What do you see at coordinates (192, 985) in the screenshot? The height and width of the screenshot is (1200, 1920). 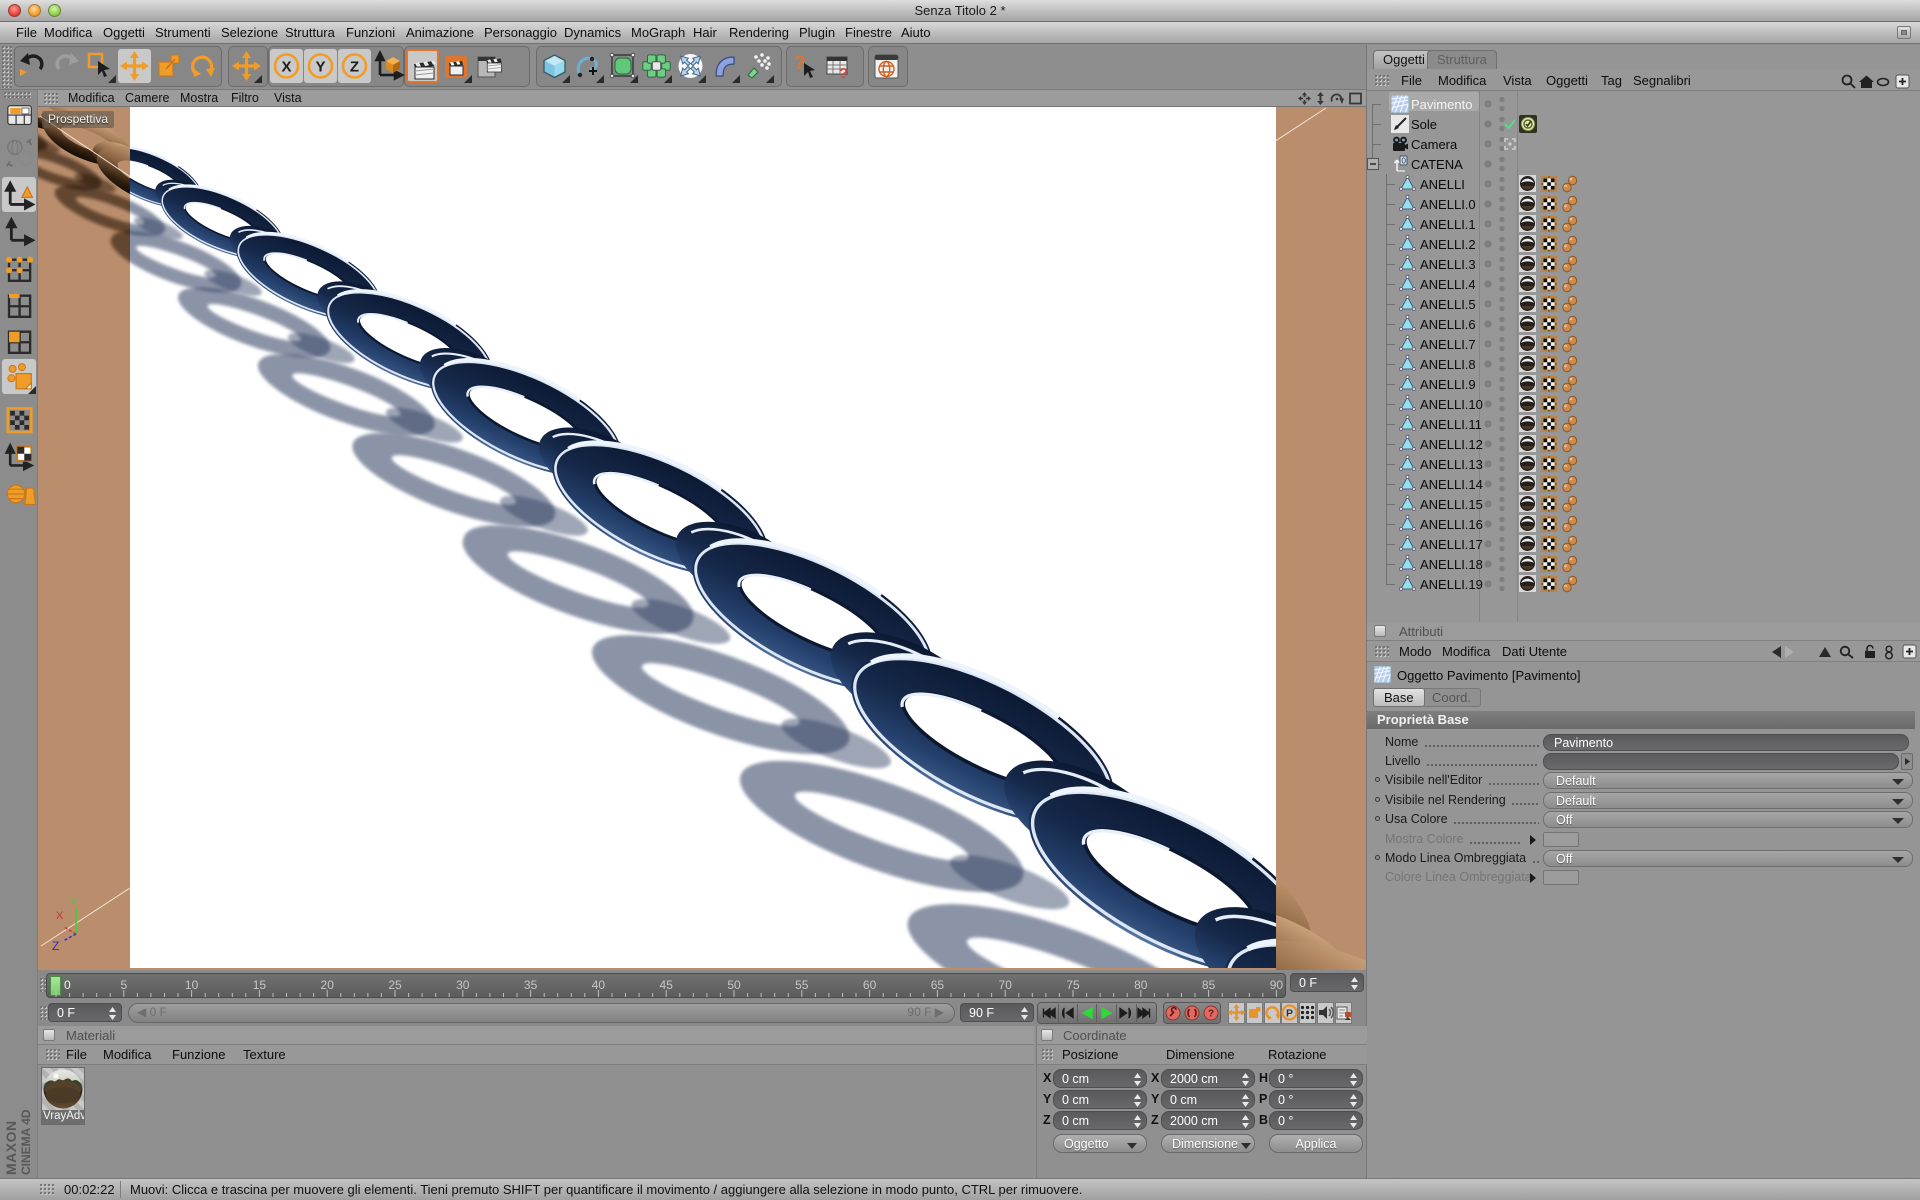 I see `svg-text: 10` at bounding box center [192, 985].